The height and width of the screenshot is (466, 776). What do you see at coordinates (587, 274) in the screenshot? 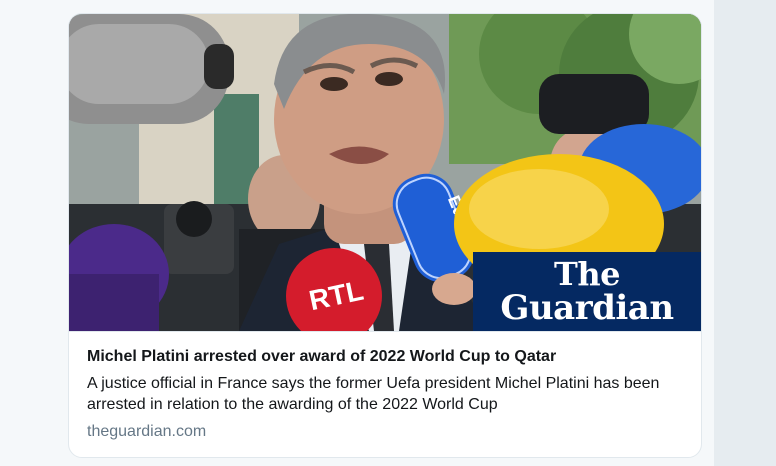
I see `logo-line-the: The` at bounding box center [587, 274].